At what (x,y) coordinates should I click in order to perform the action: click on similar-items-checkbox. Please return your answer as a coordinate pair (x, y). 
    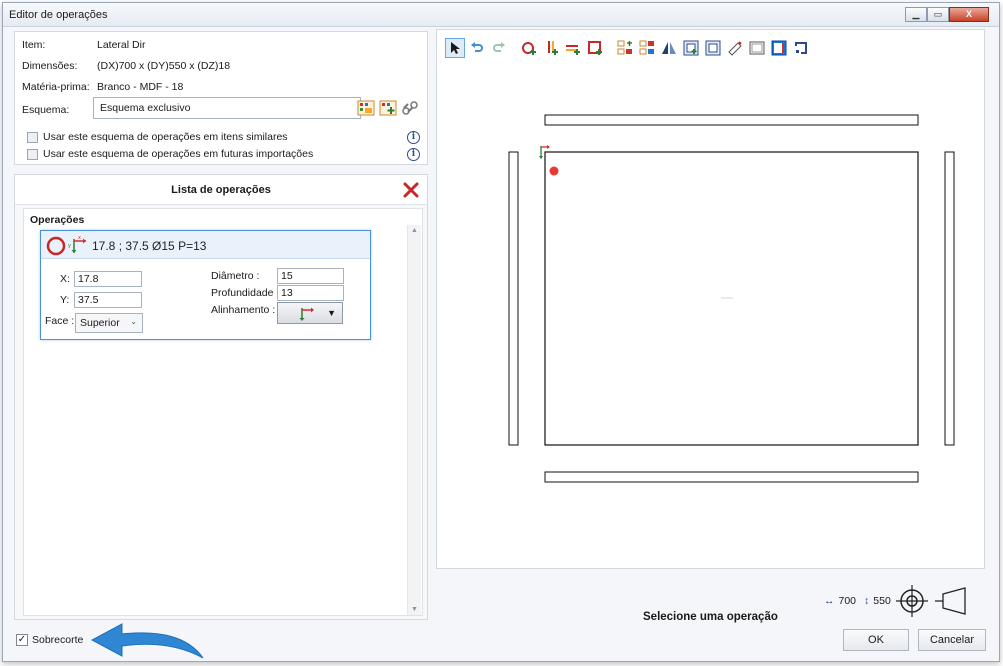
    Looking at the image, I should click on (32, 137).